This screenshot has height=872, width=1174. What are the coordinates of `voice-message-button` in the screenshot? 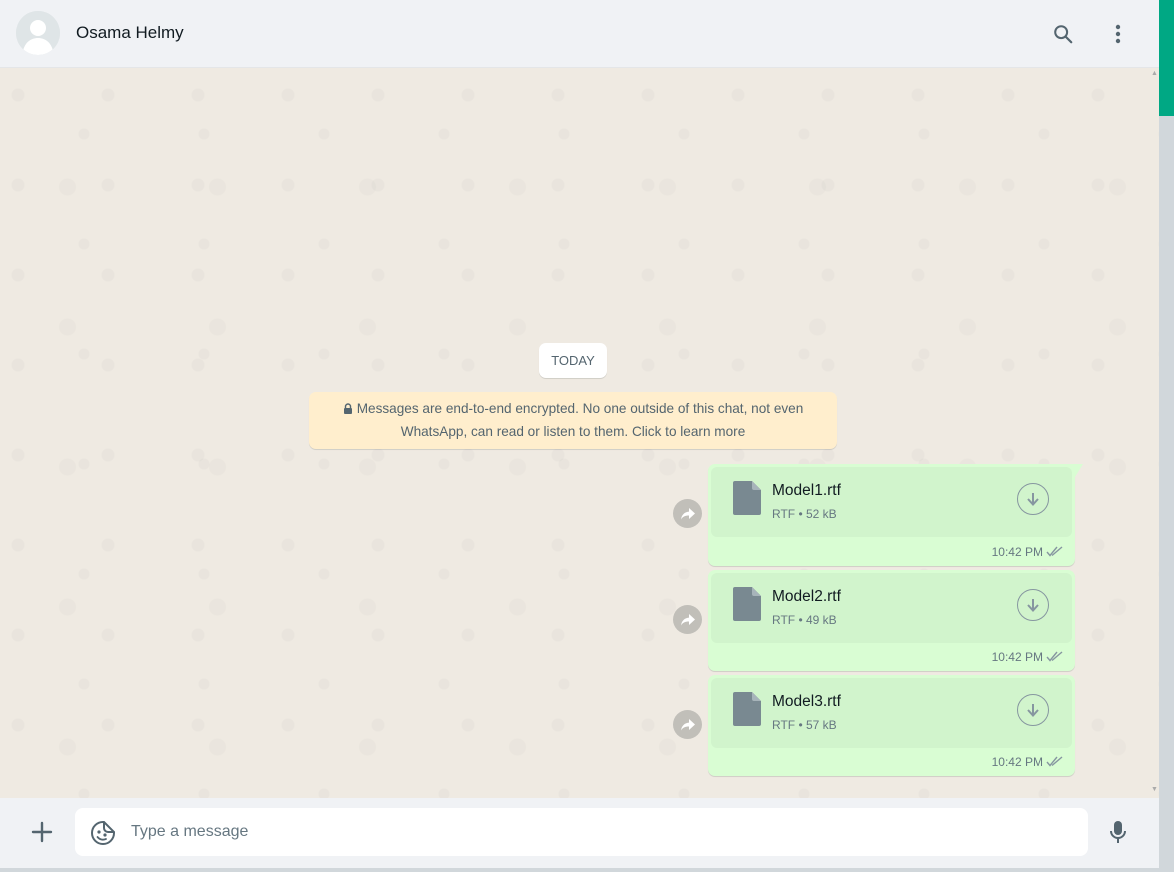 It's located at (1118, 832).